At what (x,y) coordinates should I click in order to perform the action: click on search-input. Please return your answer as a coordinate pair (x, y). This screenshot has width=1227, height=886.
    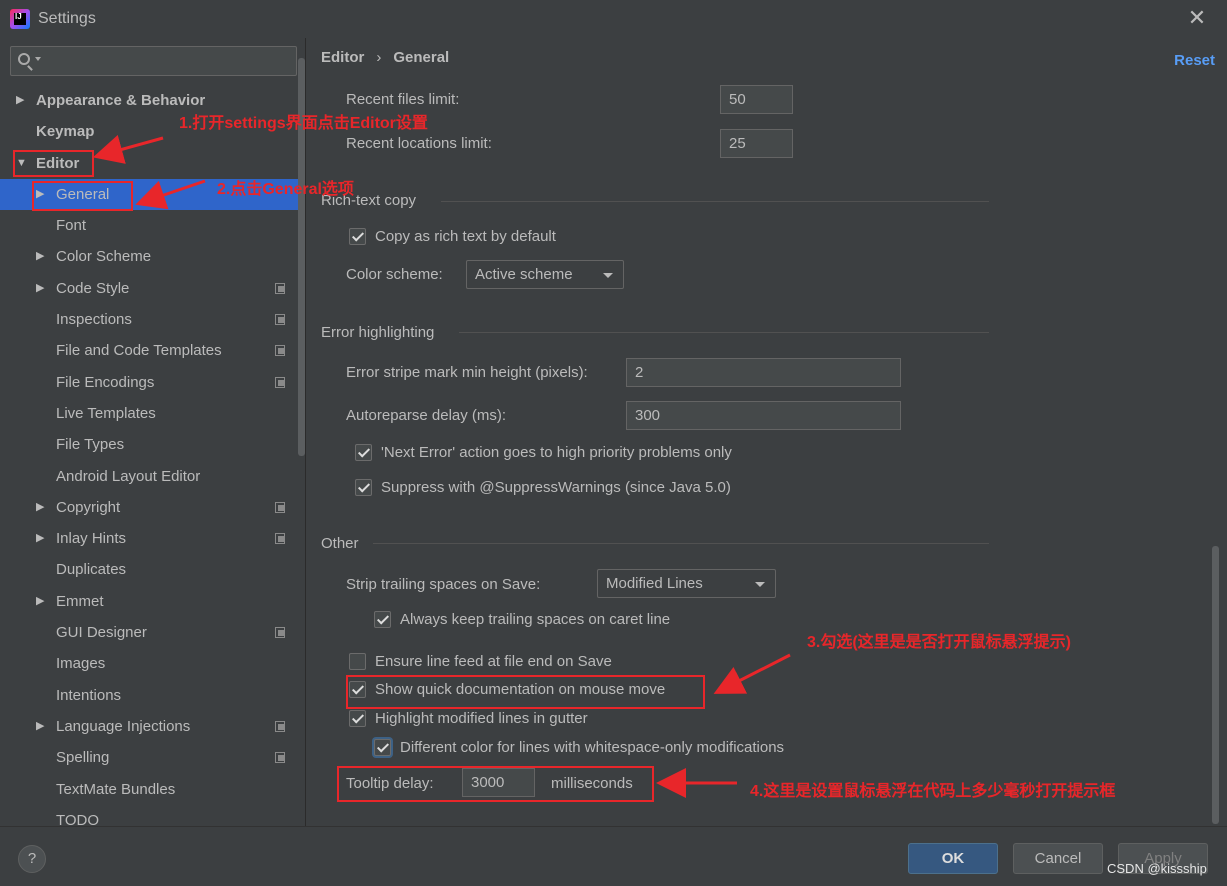
    Looking at the image, I should click on (167, 61).